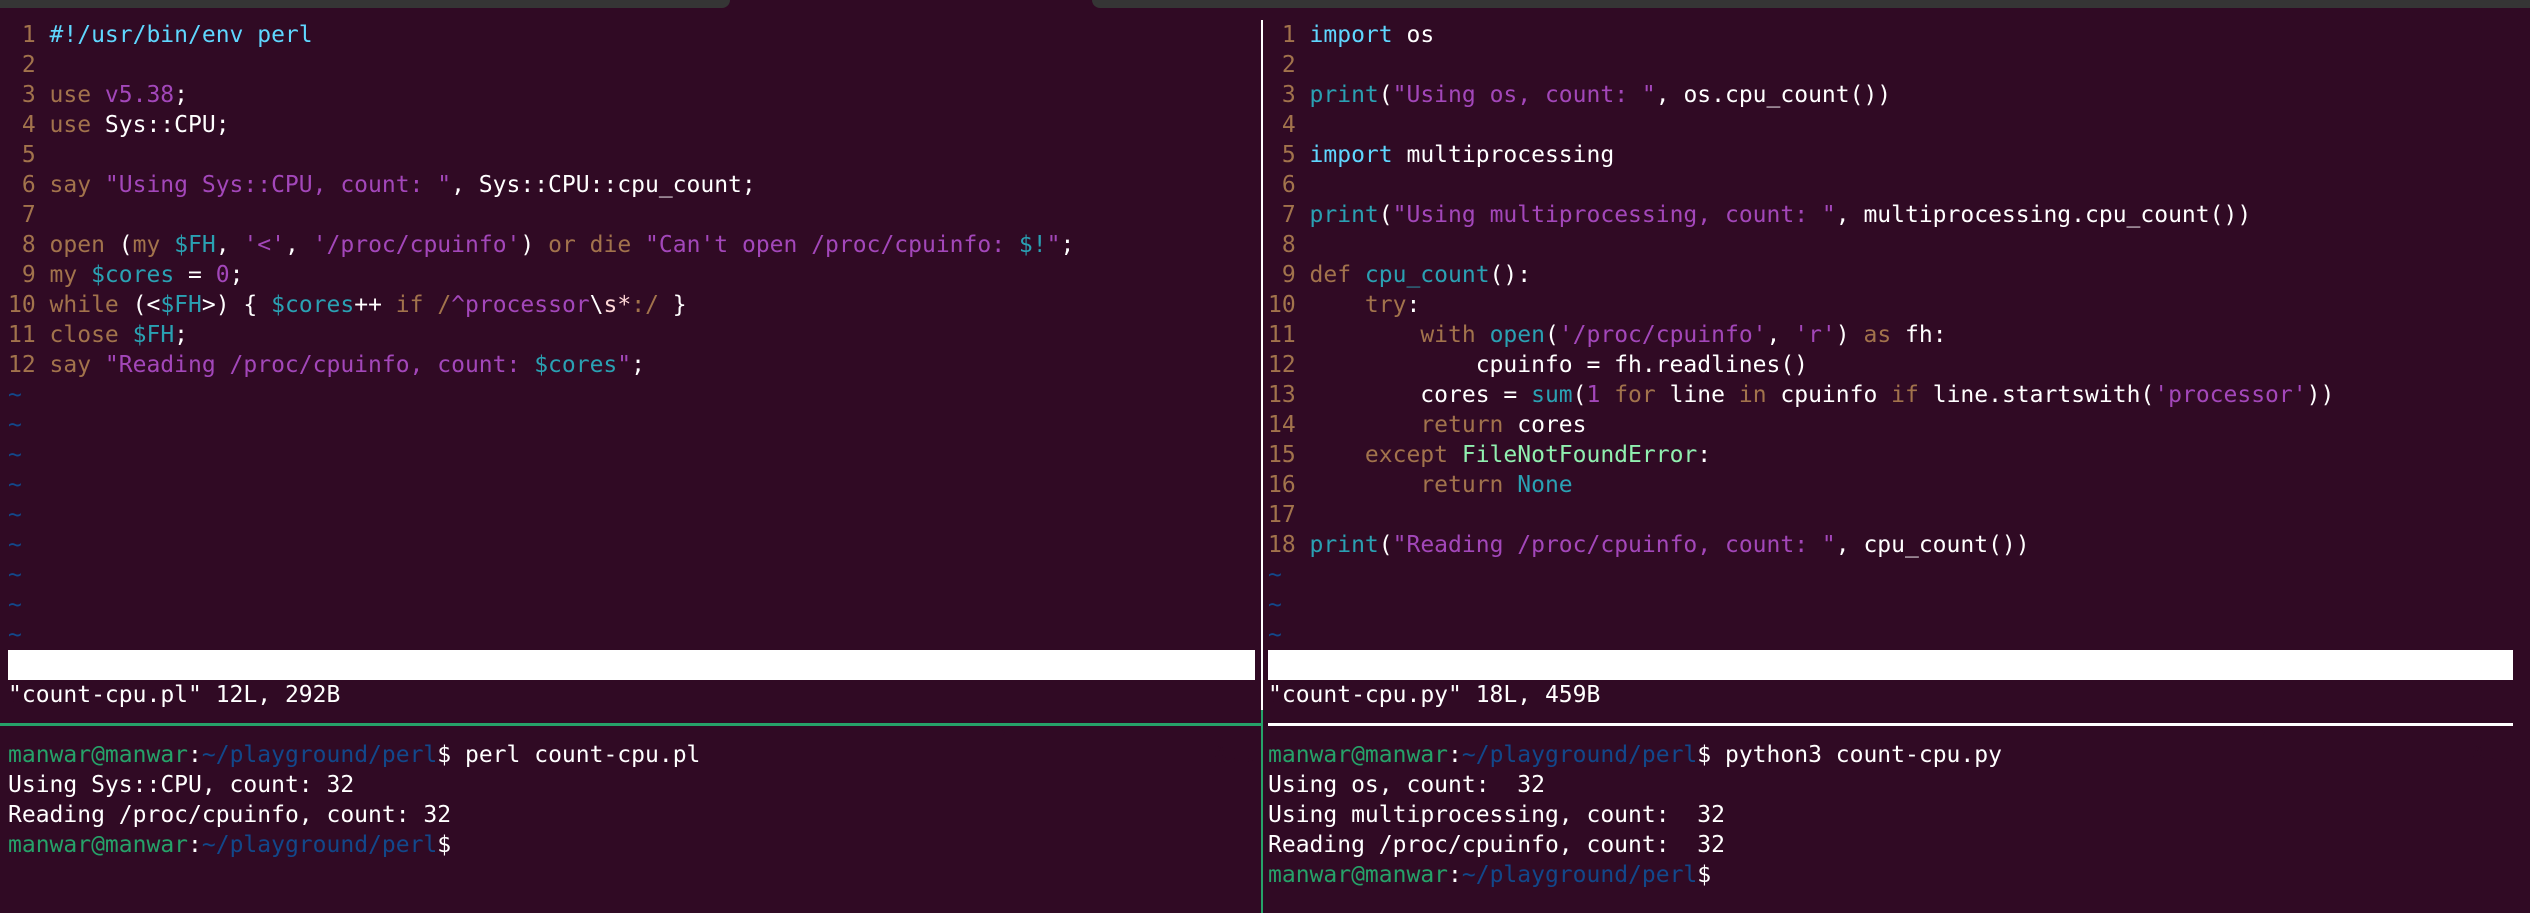 Image resolution: width=2530 pixels, height=913 pixels. Describe the element at coordinates (1288, 65) in the screenshot. I see `line-number: 2` at that location.